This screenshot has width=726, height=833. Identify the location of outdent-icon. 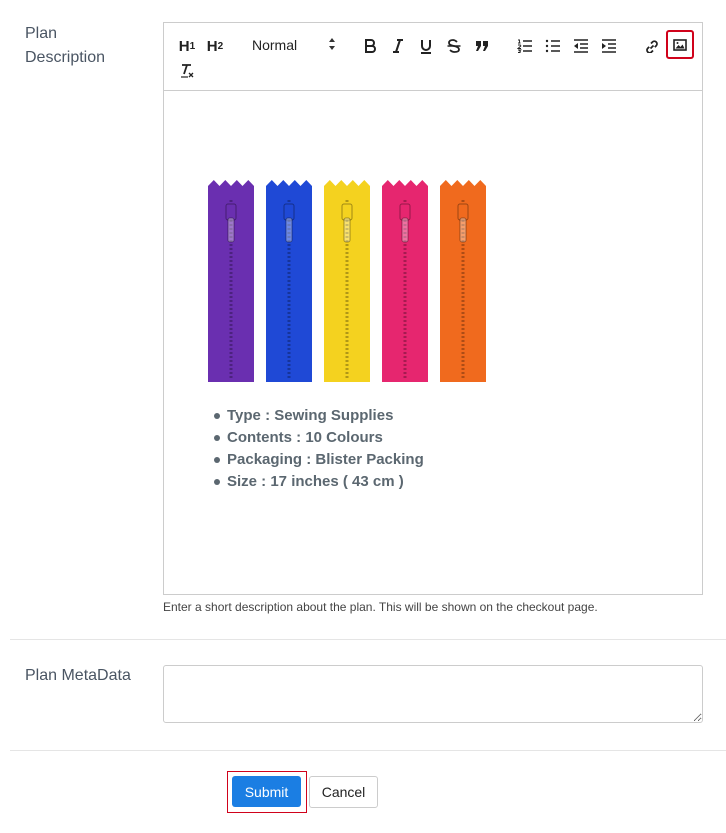
(581, 46).